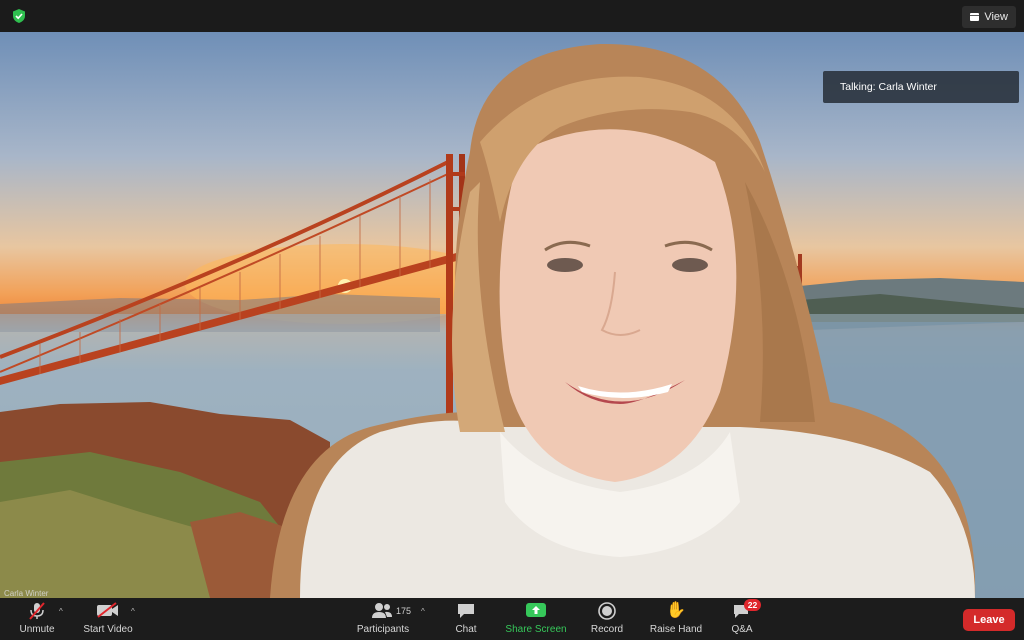  I want to click on share-screen-label: Share Screen, so click(536, 629).